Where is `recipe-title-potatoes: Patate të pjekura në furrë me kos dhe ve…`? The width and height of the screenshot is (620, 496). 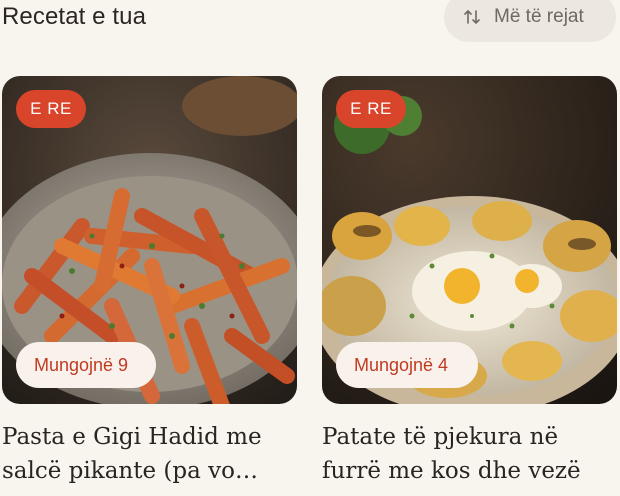 recipe-title-potatoes: Patate të pjekura në furrë me kos dhe ve… is located at coordinates (471, 454).